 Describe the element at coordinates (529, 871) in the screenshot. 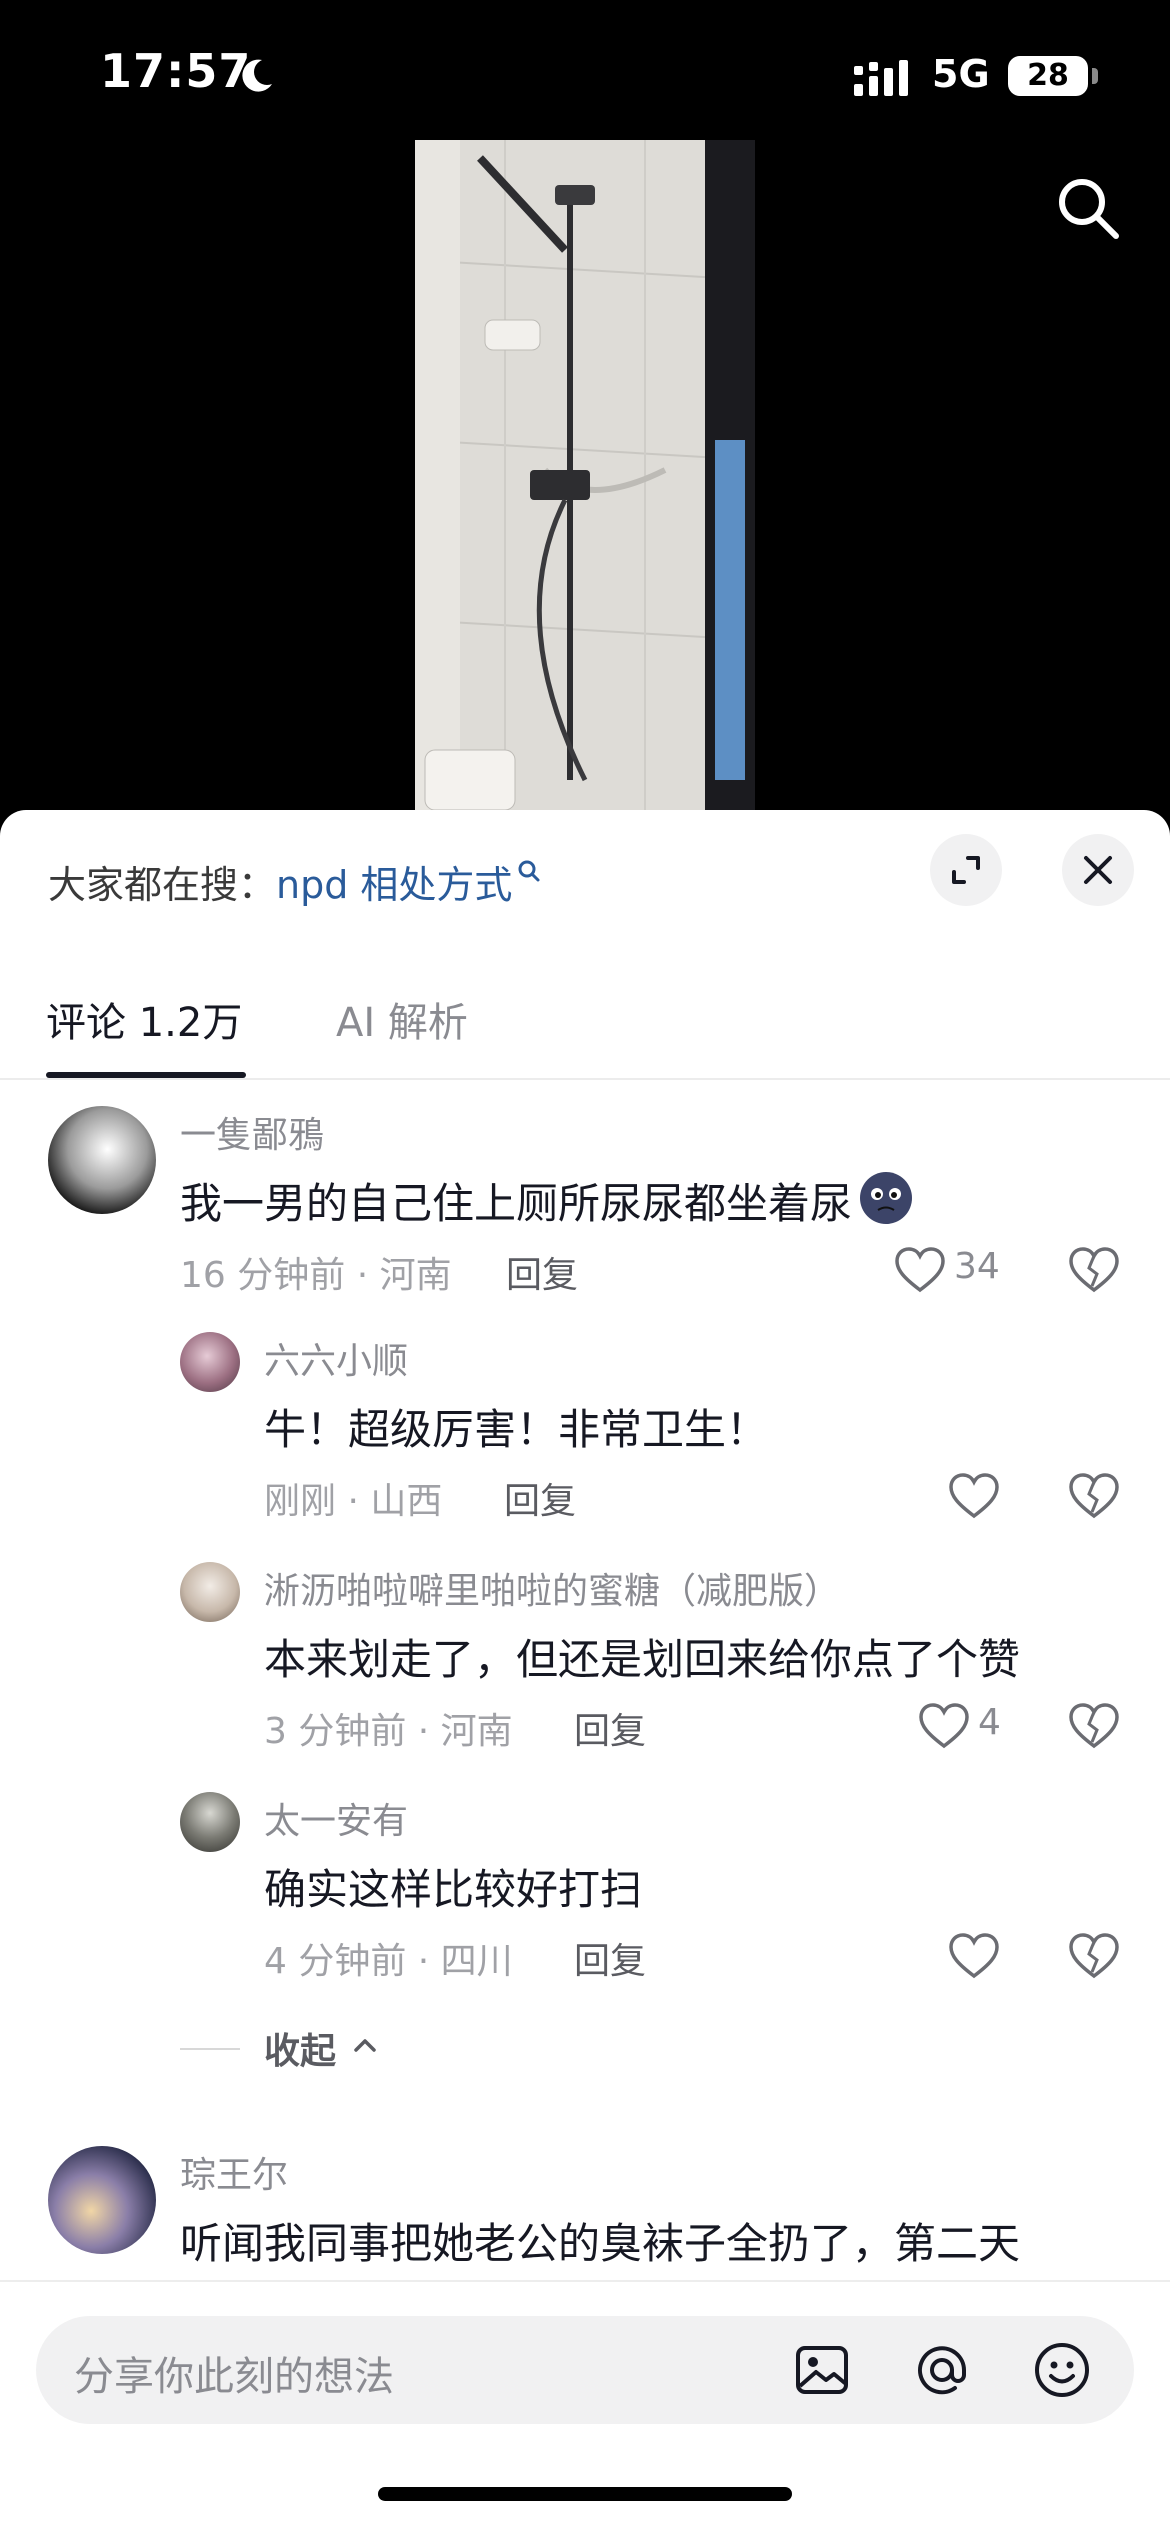

I see `small-search-icon` at that location.